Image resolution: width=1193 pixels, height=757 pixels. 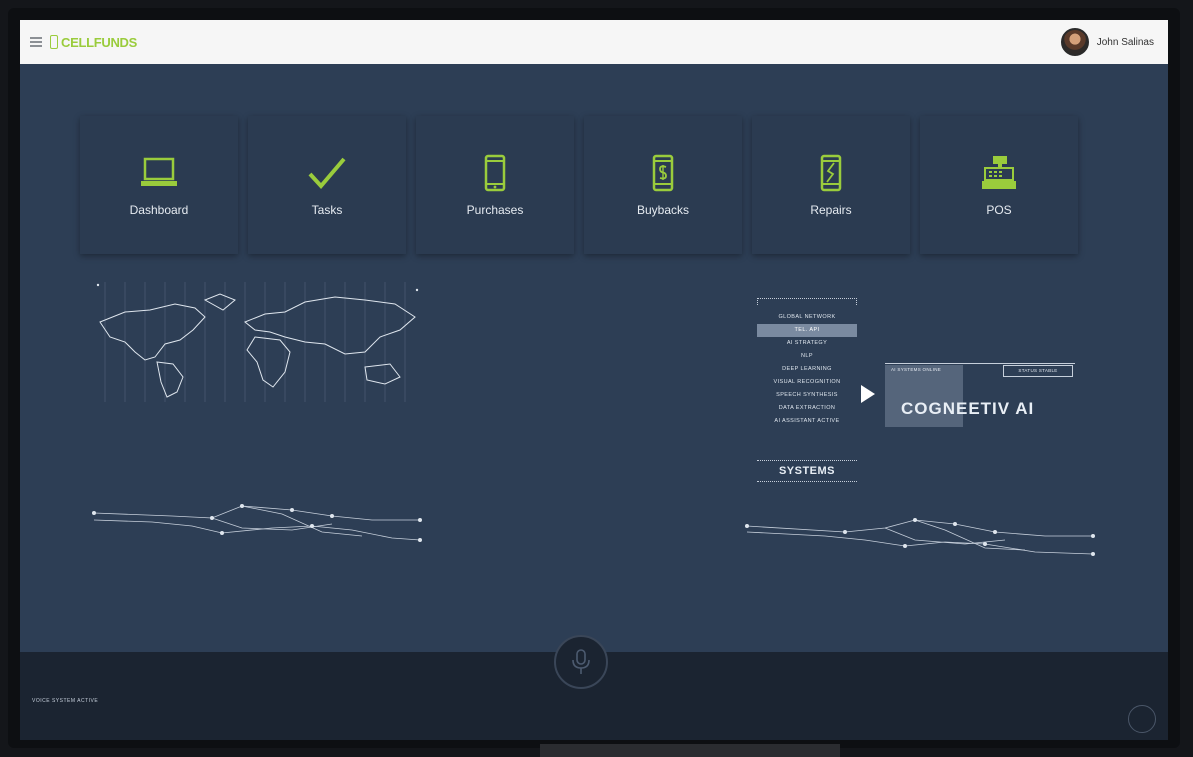 I want to click on phone-broken-icon, so click(x=831, y=173).